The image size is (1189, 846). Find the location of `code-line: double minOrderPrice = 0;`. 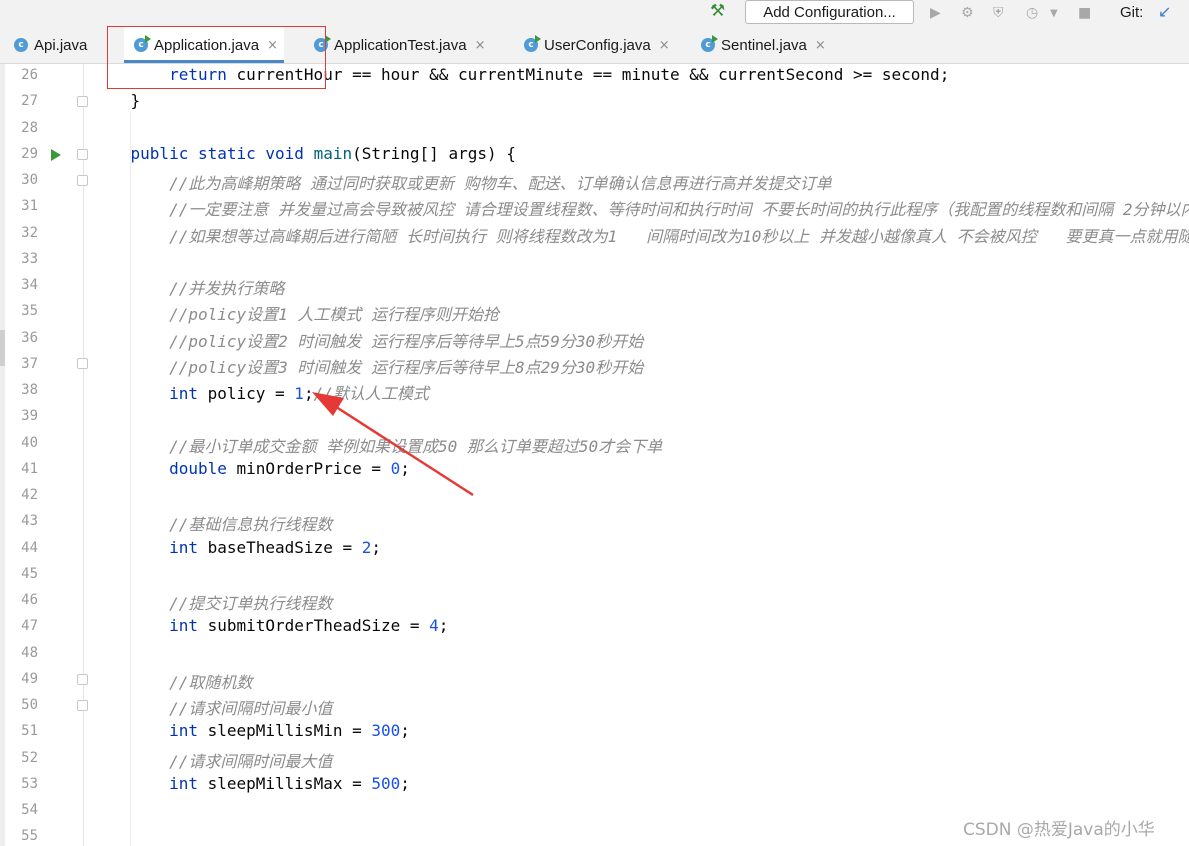

code-line: double minOrderPrice = 0; is located at coordinates (251, 470).